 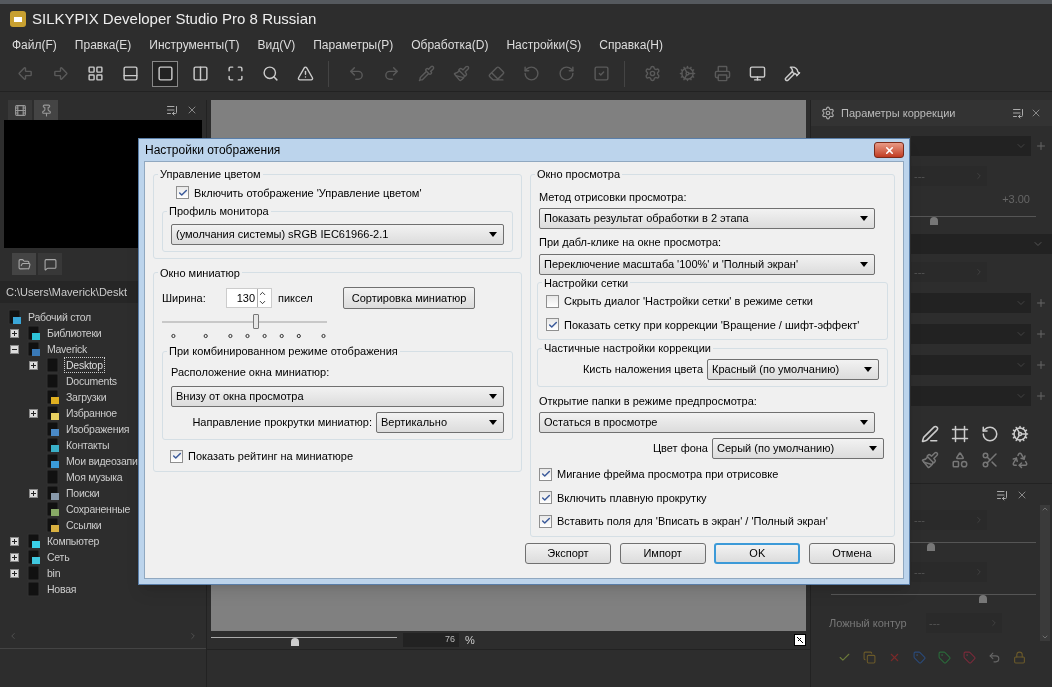 I want to click on tree-item: bin, so click(x=54, y=573).